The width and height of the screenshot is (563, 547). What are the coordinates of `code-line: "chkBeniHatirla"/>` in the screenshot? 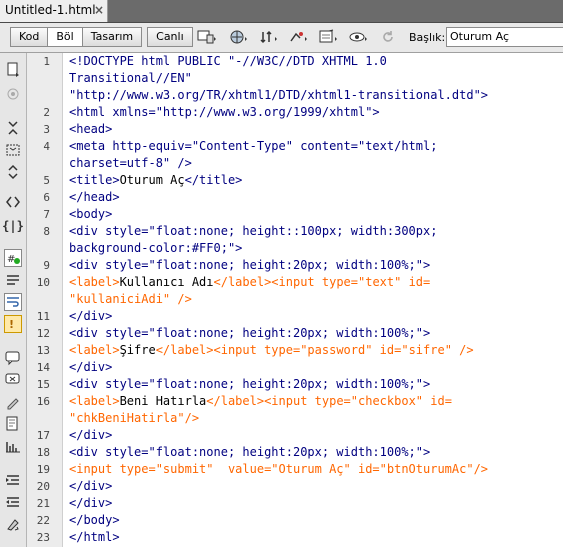 It's located at (134, 418).